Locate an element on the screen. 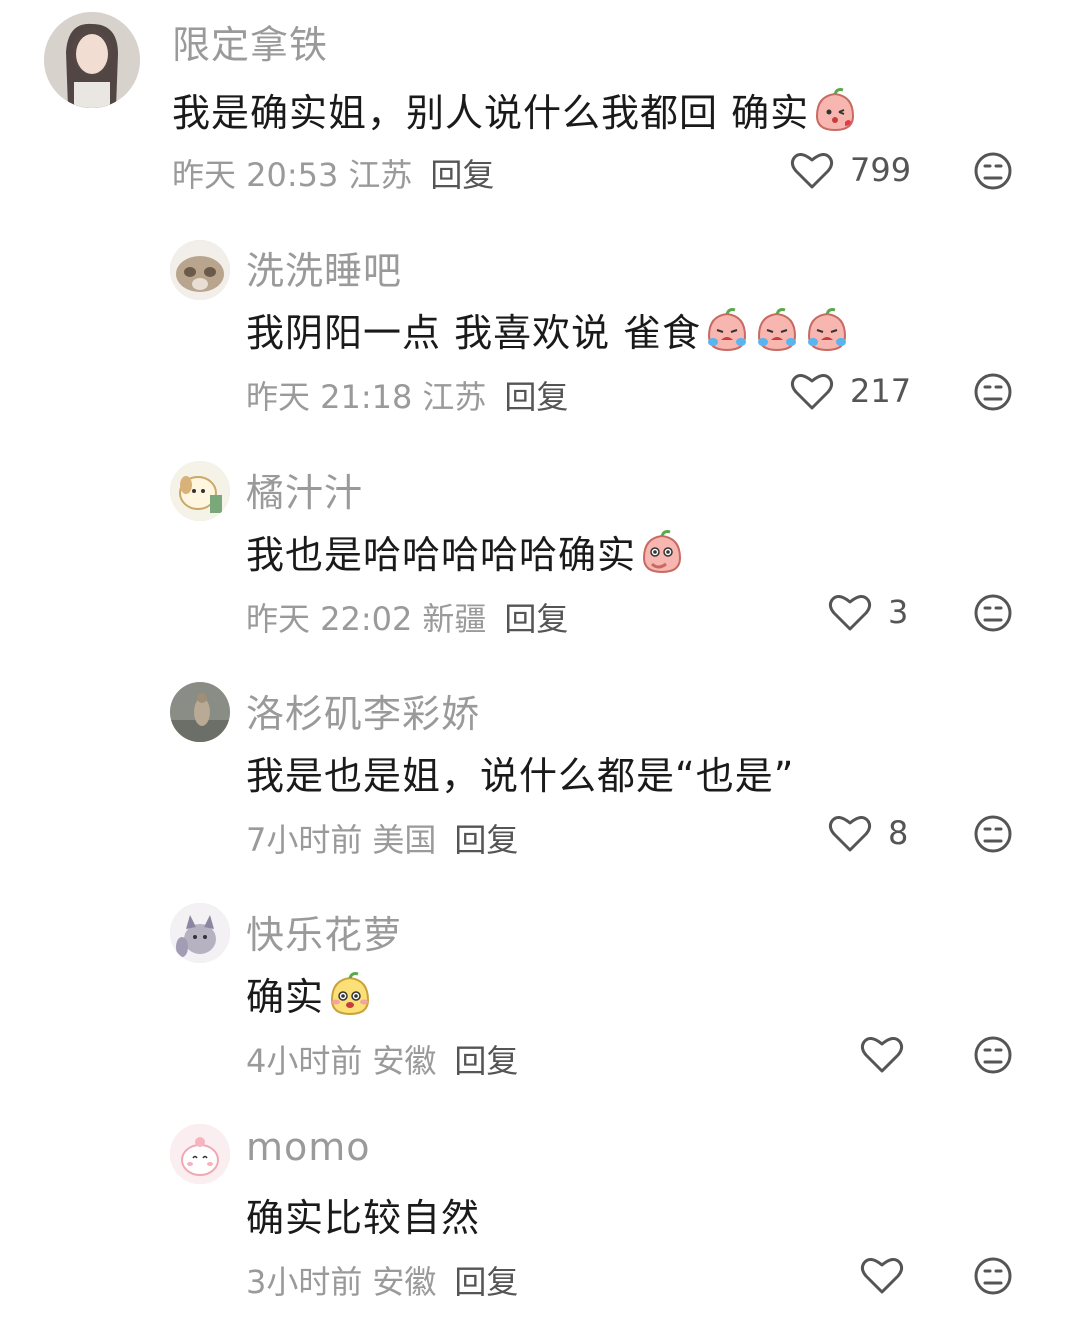 This screenshot has height=1317, width=1079. comment-time: 7小时前 is located at coordinates (304, 840).